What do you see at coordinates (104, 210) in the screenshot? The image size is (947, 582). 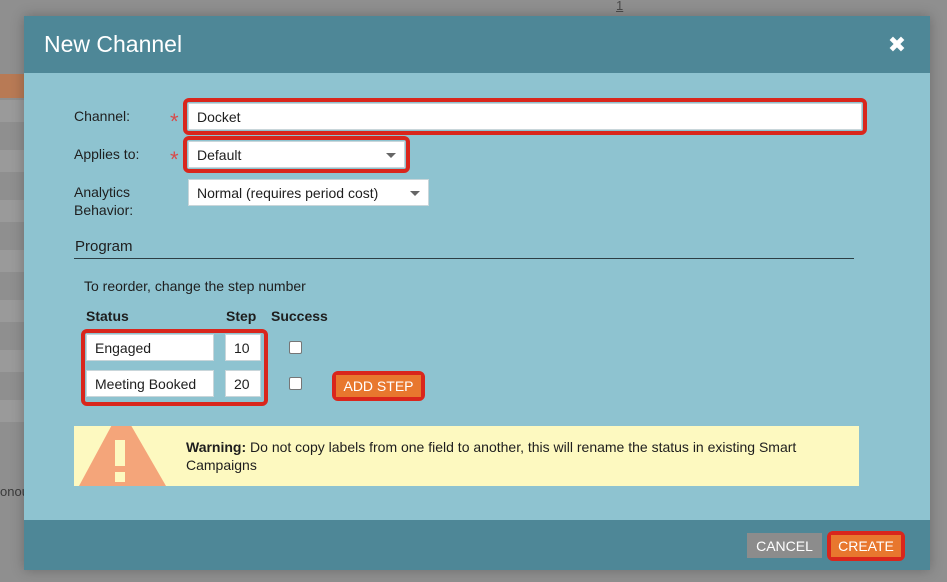 I see `analytics-behavior-label-line2: Behavior:` at bounding box center [104, 210].